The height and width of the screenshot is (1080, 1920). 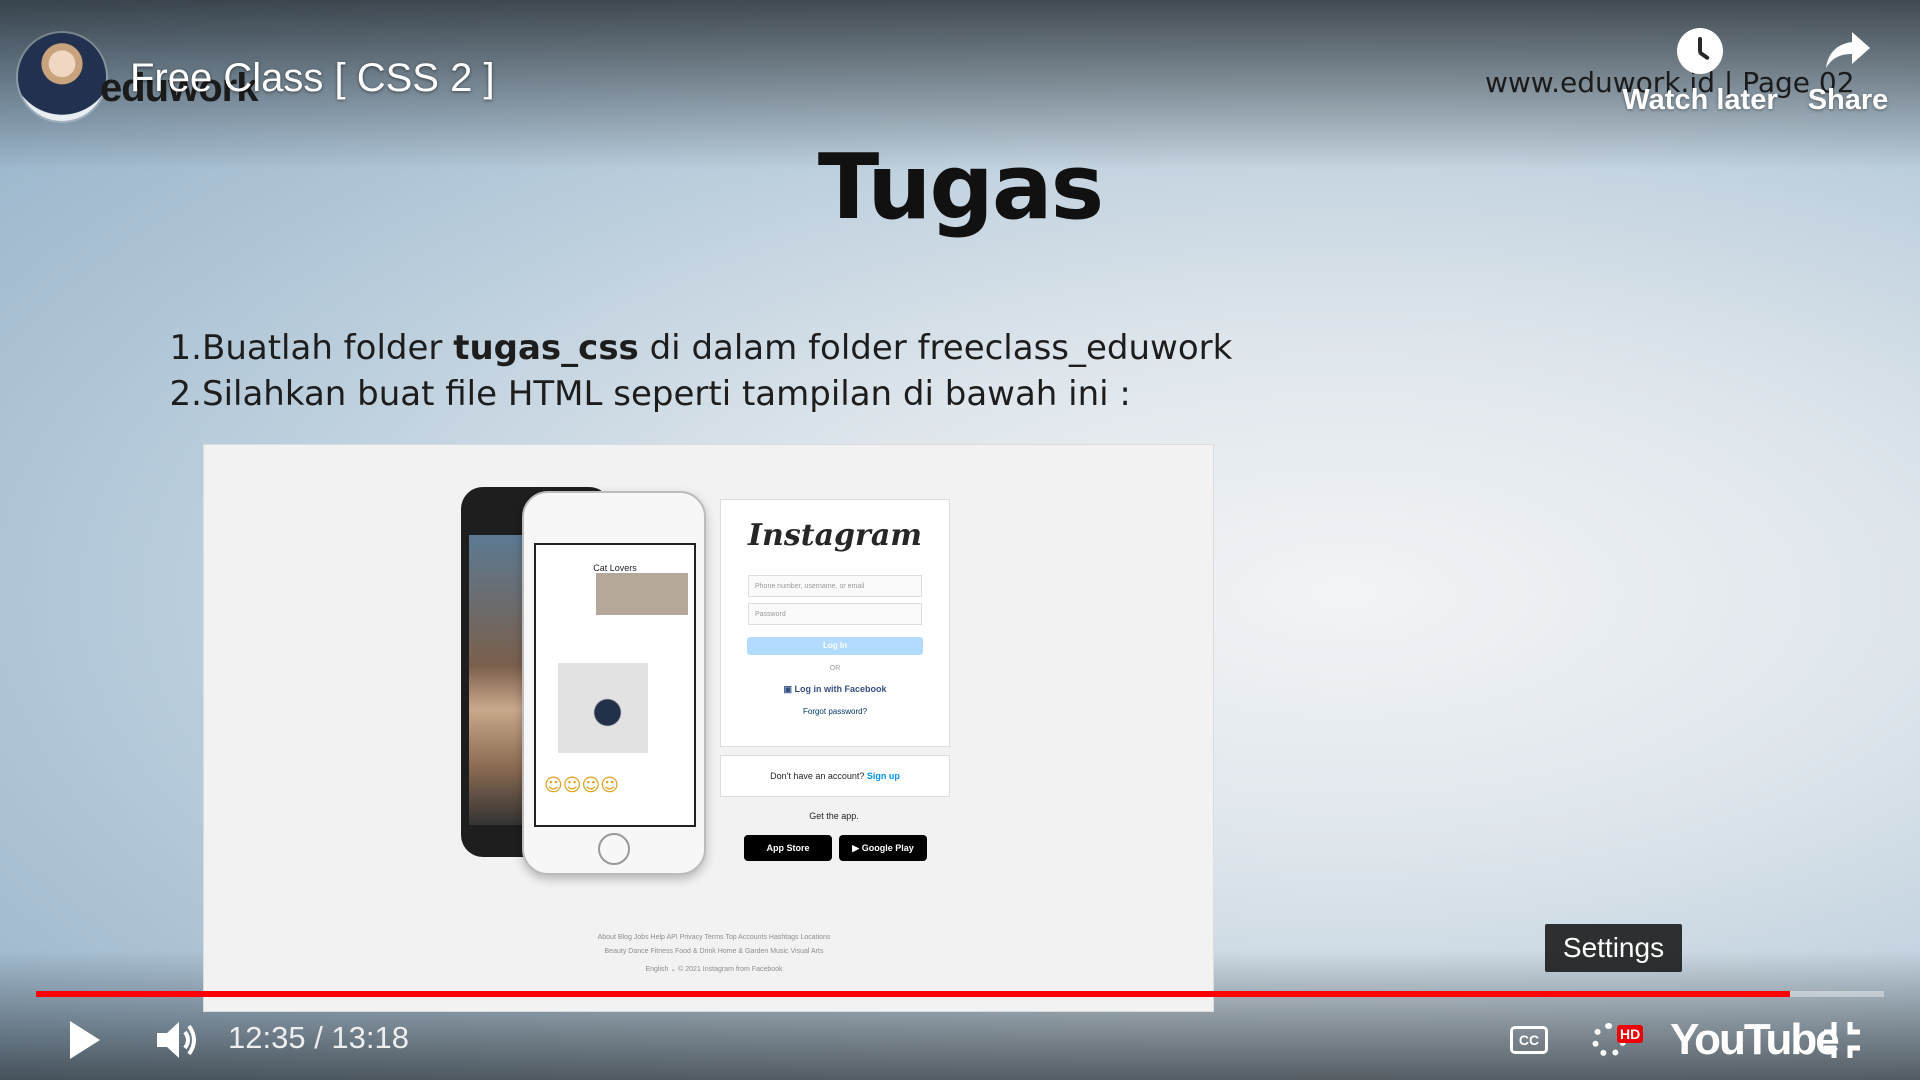 What do you see at coordinates (835, 535) in the screenshot?
I see `instagram-logo: Instagram` at bounding box center [835, 535].